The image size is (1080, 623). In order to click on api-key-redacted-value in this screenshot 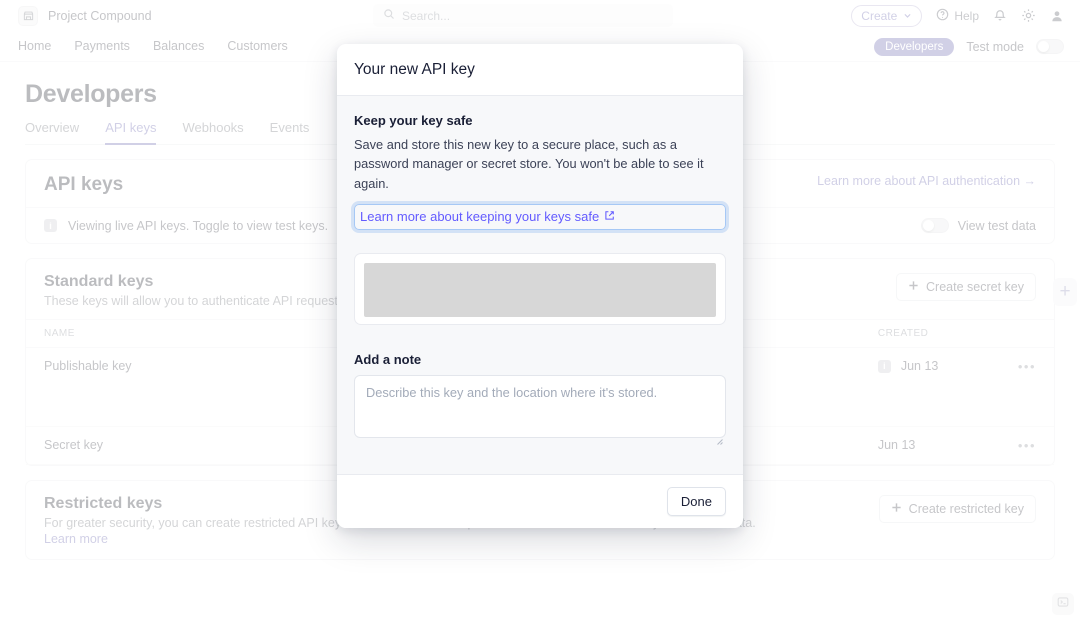, I will do `click(540, 290)`.